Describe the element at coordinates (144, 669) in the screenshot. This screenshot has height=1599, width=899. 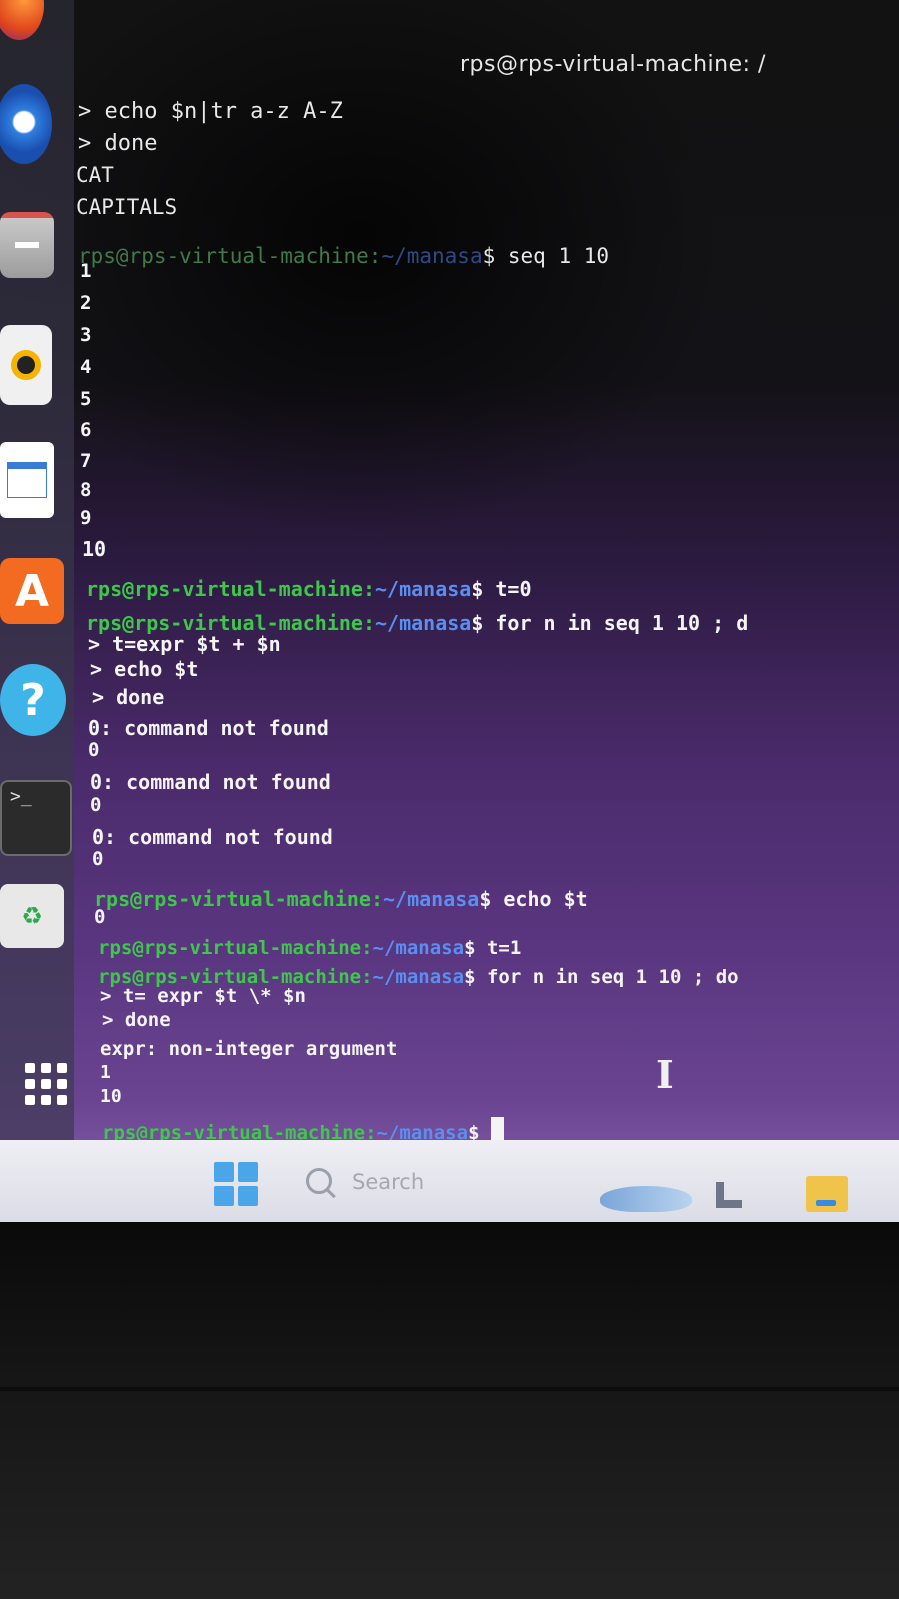
I see `terminal-continuation-line: > echo $t` at that location.